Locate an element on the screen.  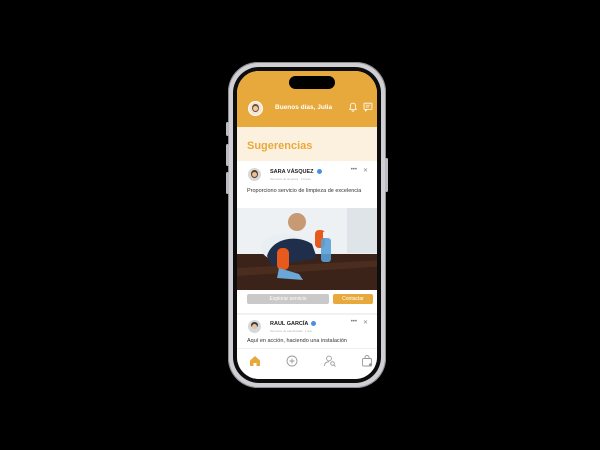
suggestions-band: Sugerencias is located at coordinates (307, 144).